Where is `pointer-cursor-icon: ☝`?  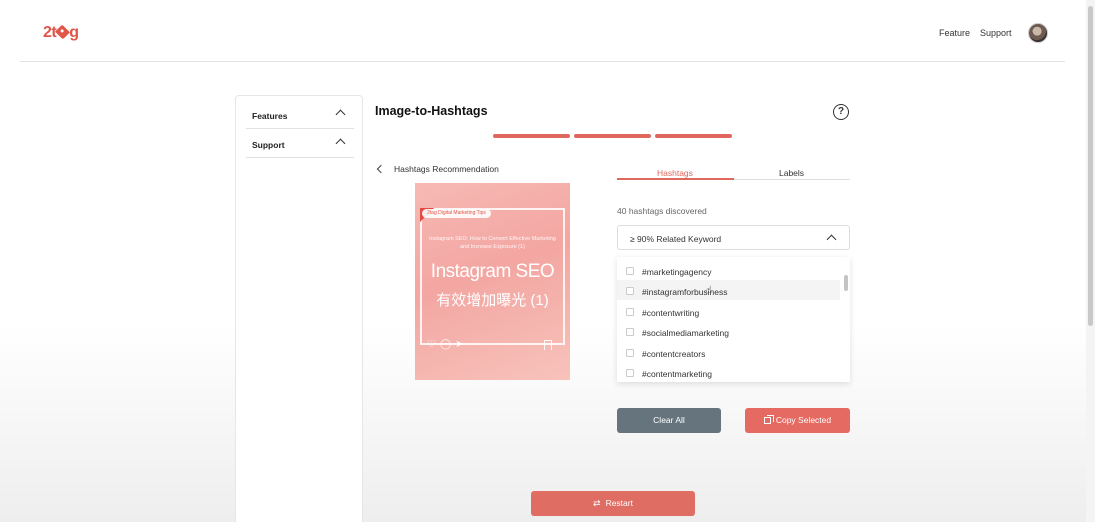
pointer-cursor-icon: ☝ is located at coordinates (709, 290).